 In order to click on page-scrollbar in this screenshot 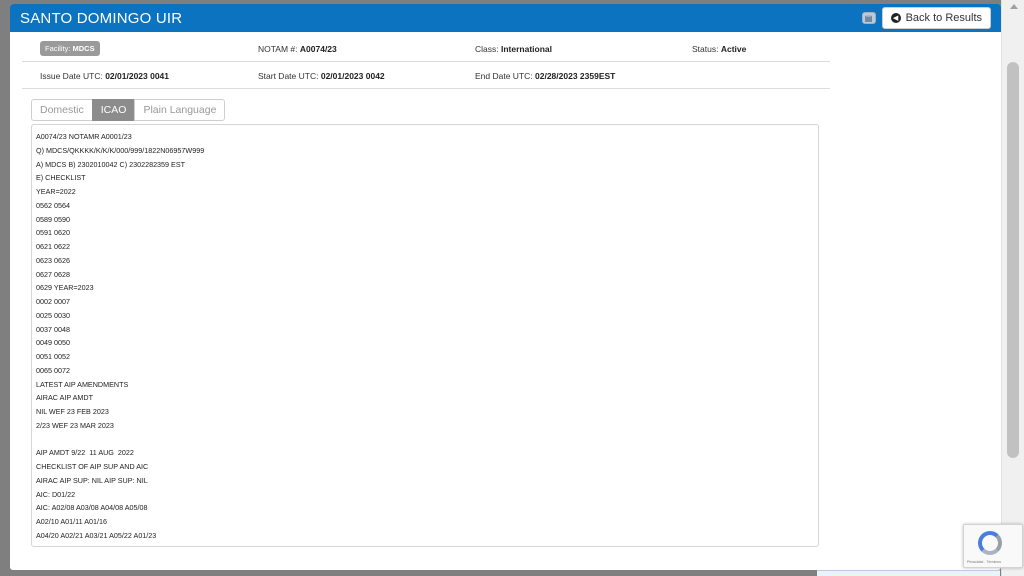, I will do `click(1012, 288)`.